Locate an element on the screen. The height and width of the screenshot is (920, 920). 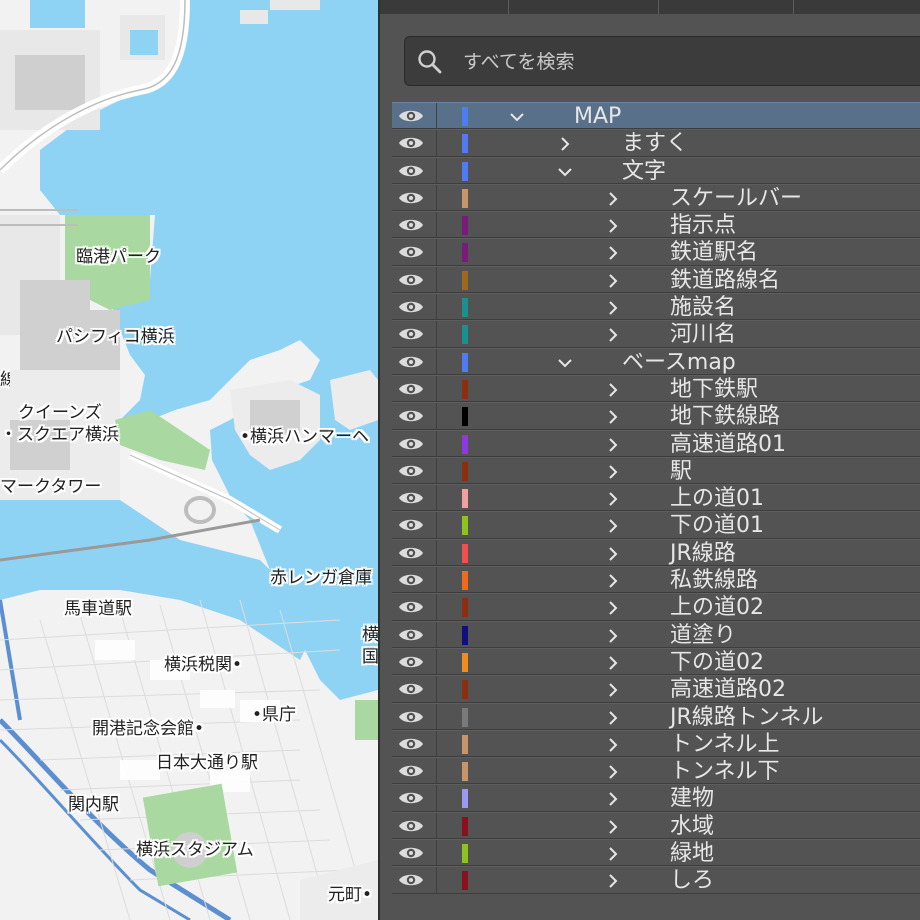
layer-row: ベースmap is located at coordinates (656, 361).